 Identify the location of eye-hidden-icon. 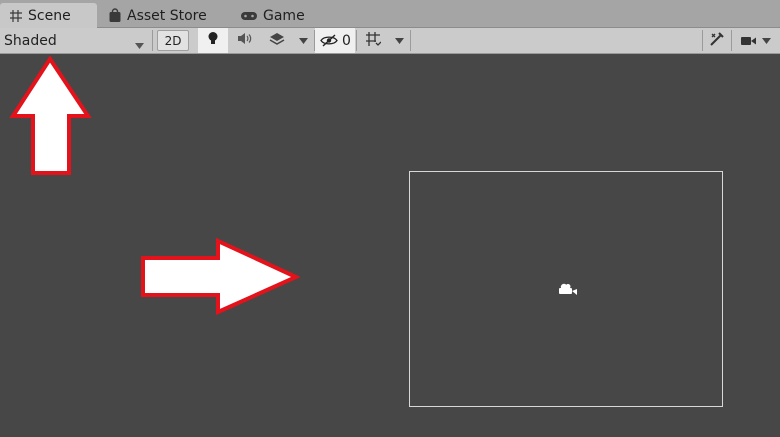
(329, 40).